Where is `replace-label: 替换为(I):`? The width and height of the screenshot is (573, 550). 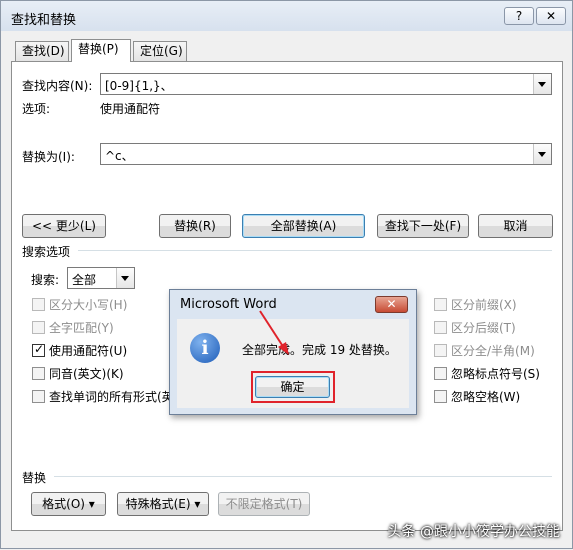
replace-label: 替换为(I): is located at coordinates (48, 157).